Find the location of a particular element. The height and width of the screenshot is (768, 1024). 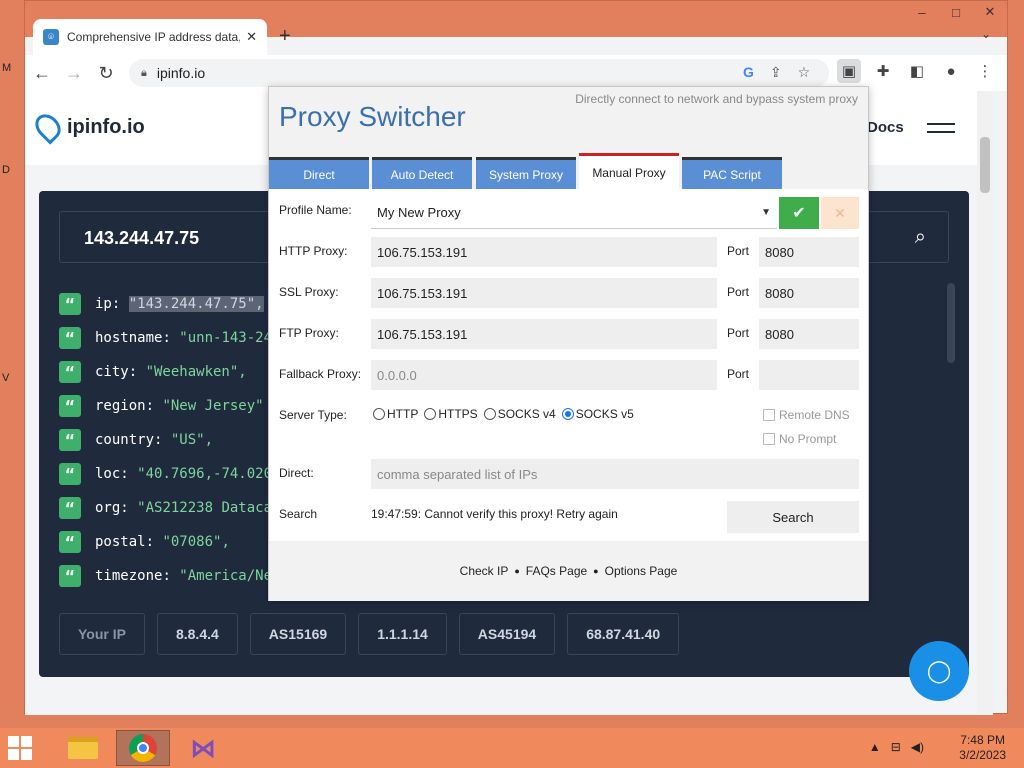

quick-lookup-button: Your IP is located at coordinates (102, 634).